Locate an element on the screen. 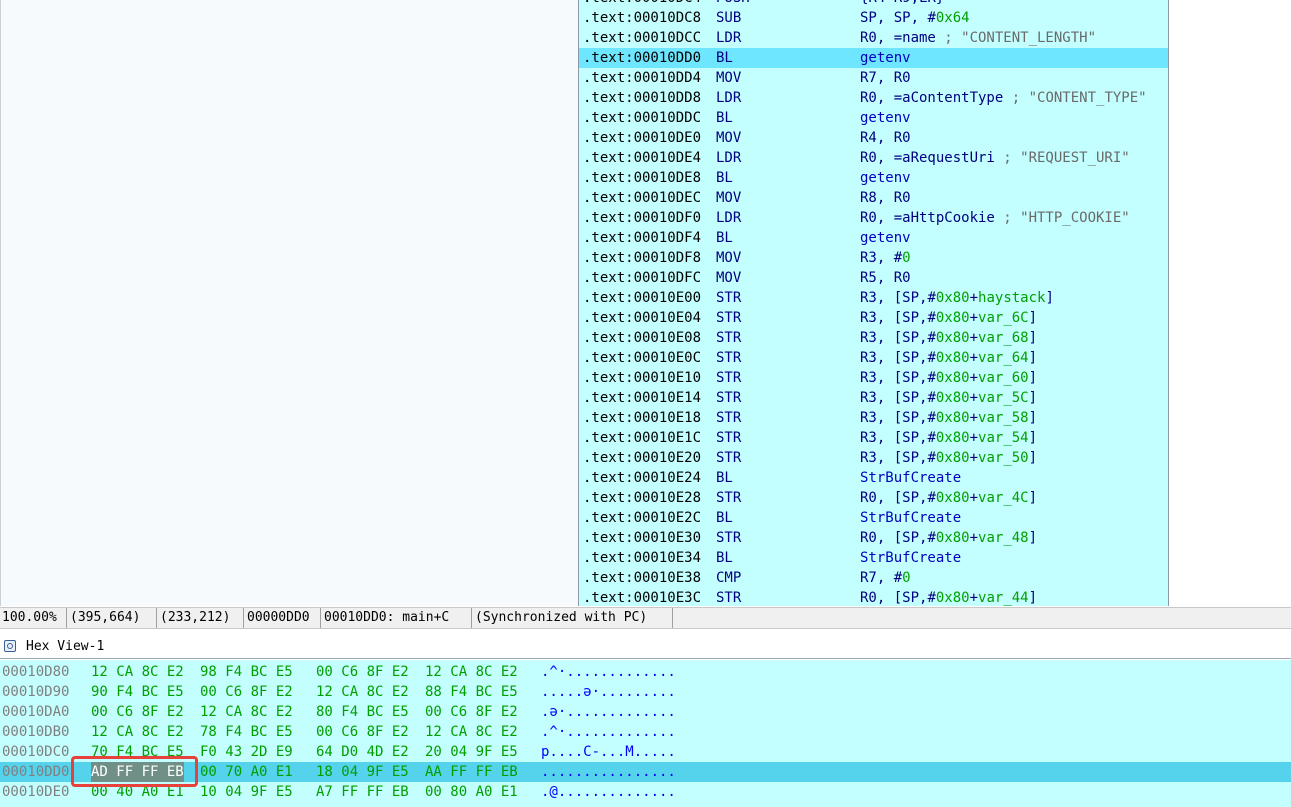  hex-bytes: 00 70 A0 E1 is located at coordinates (246, 772).